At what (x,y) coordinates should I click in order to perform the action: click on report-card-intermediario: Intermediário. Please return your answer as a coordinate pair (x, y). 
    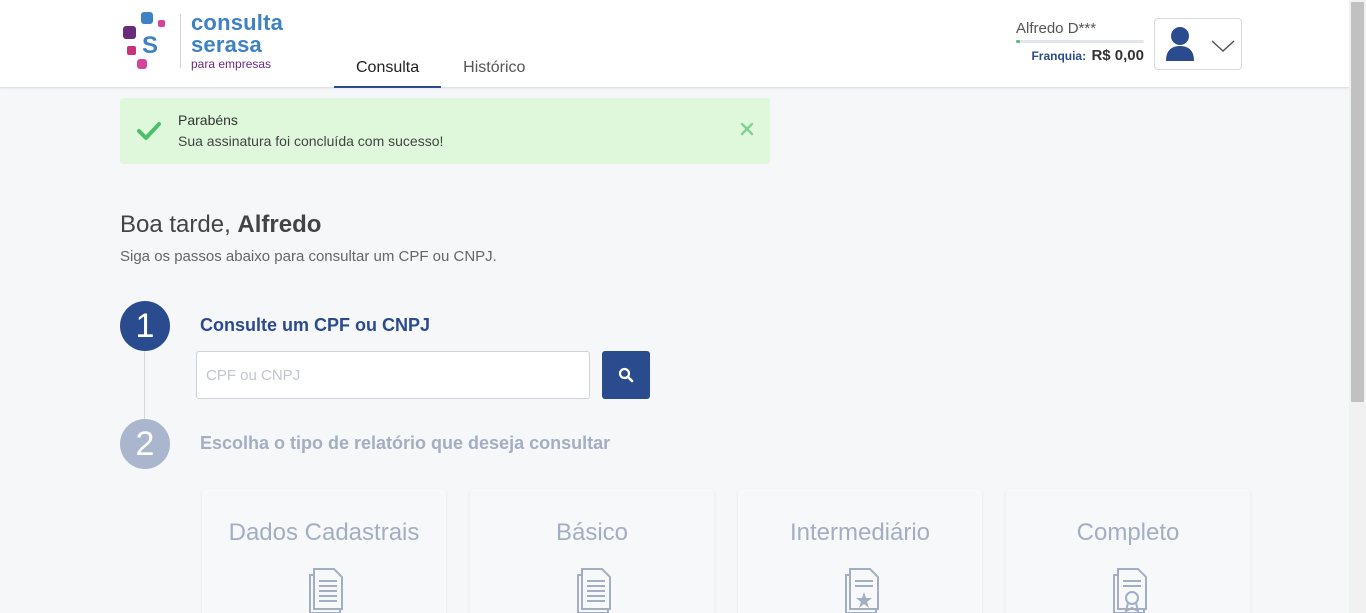
    Looking at the image, I should click on (860, 551).